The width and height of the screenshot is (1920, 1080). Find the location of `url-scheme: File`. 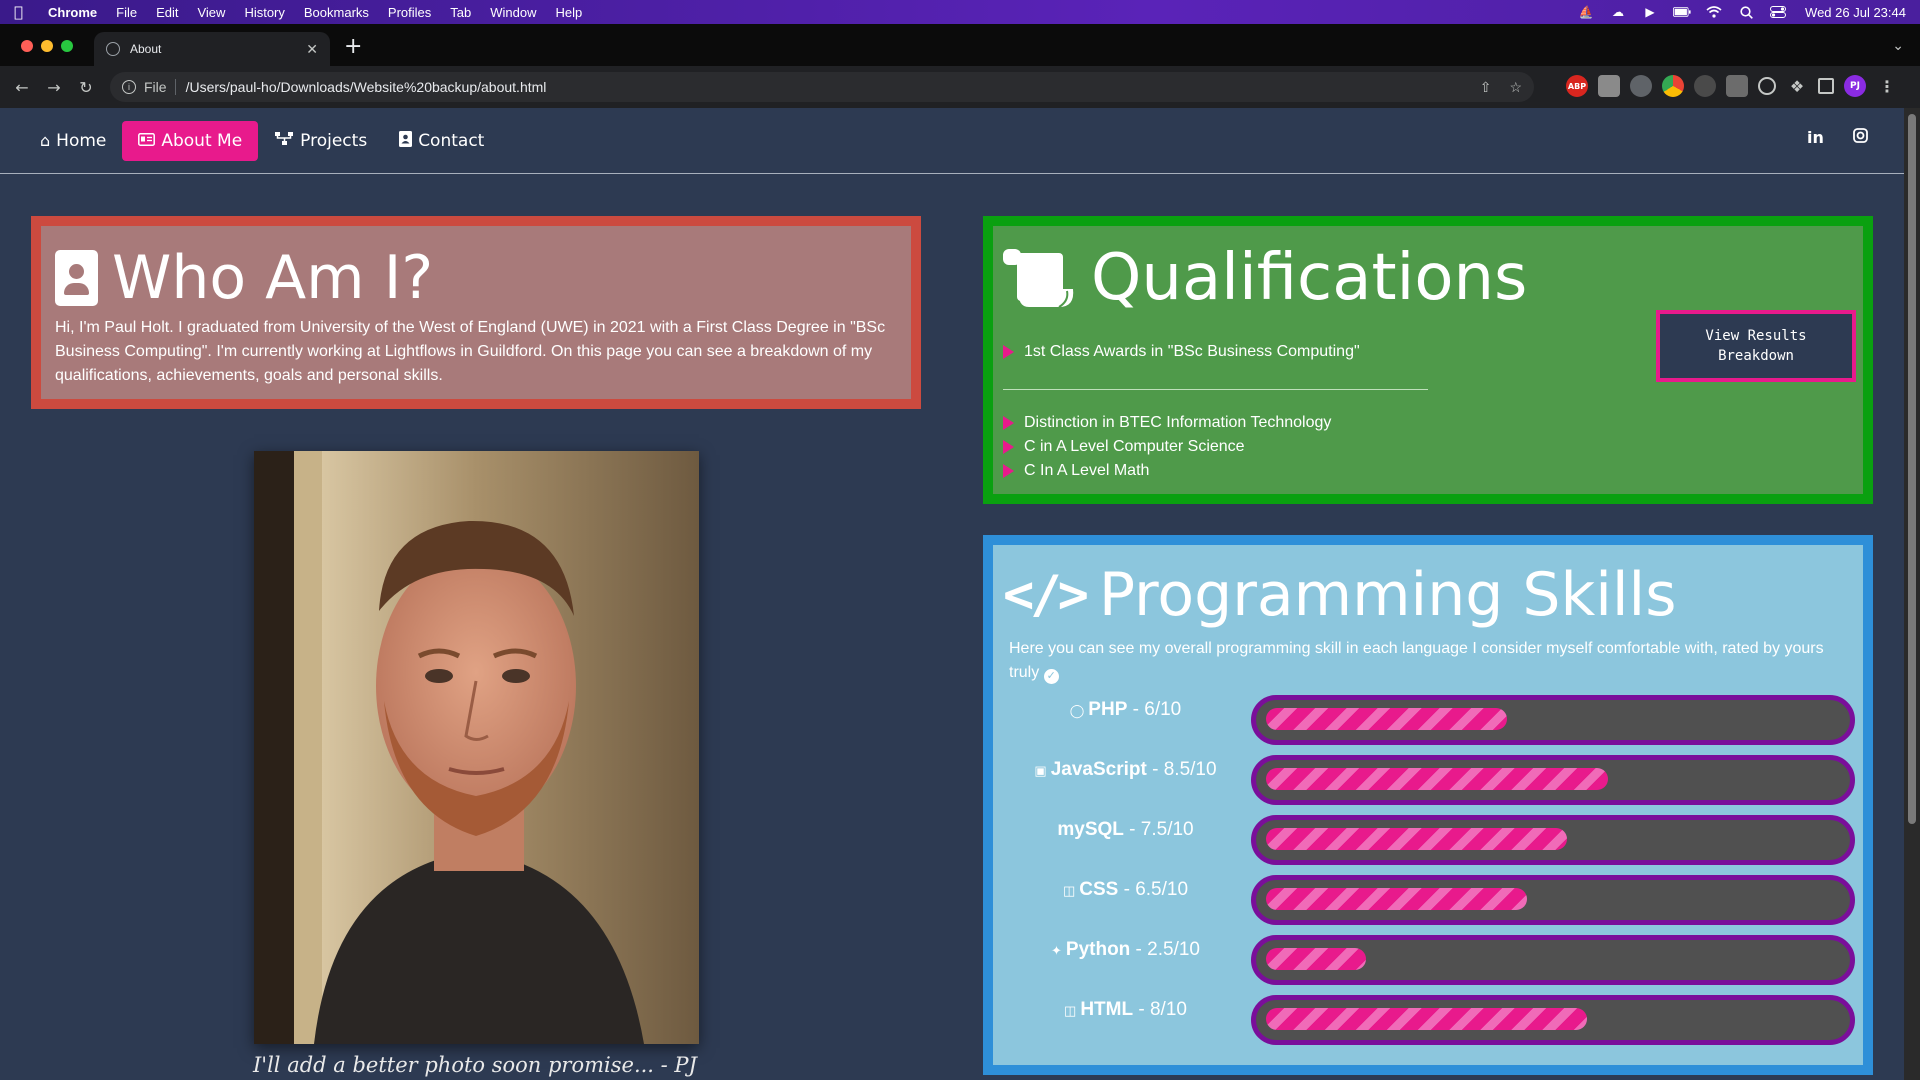

url-scheme: File is located at coordinates (160, 87).